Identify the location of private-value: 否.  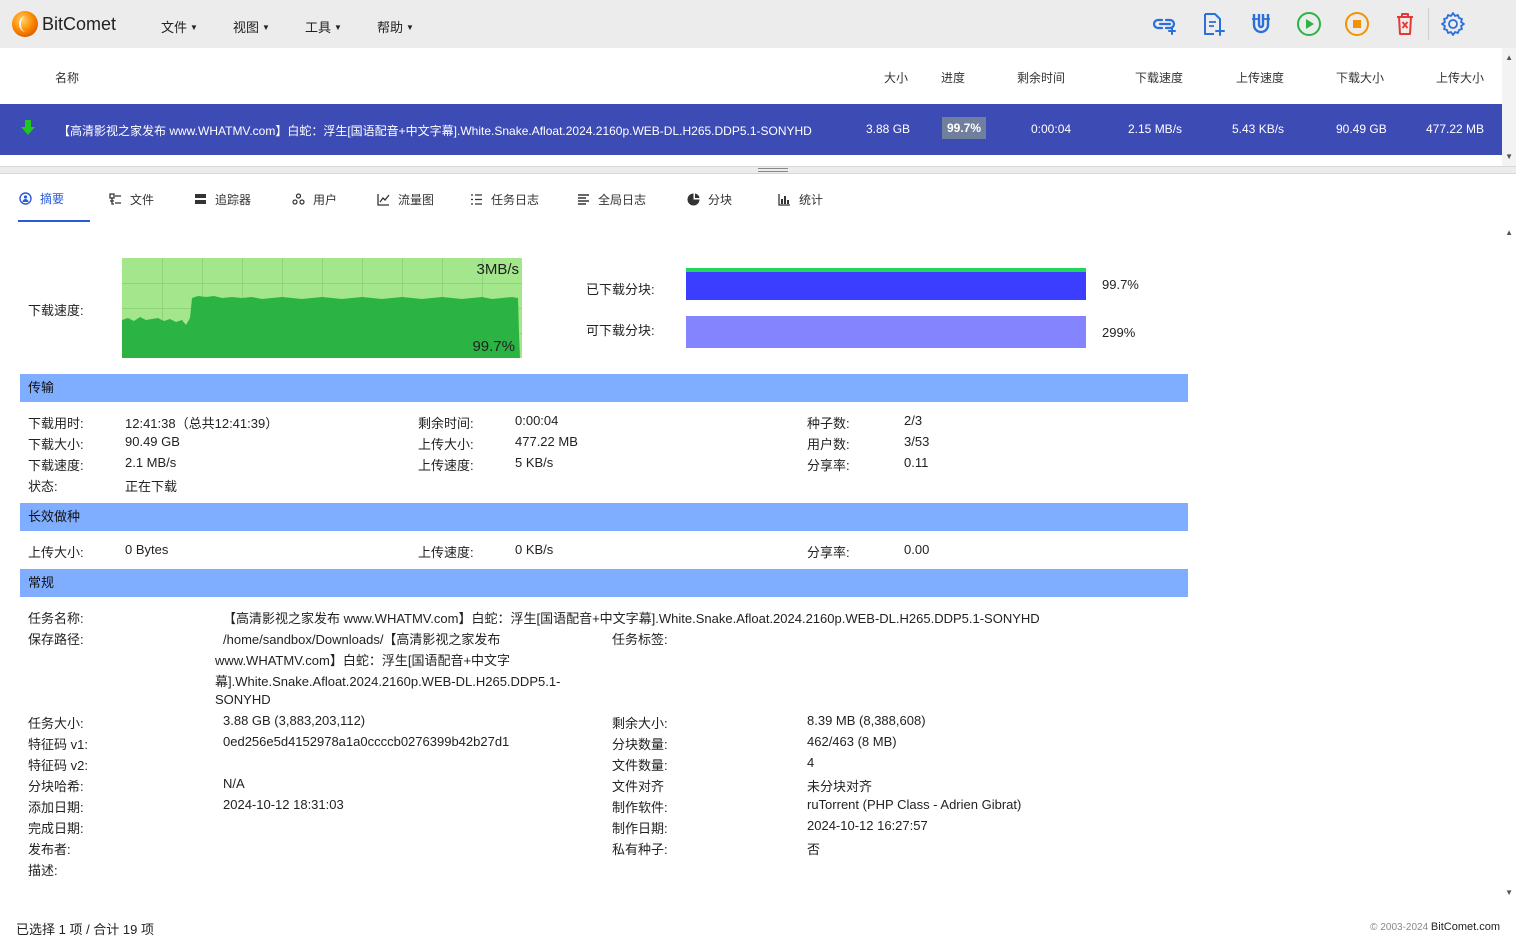
(814, 849).